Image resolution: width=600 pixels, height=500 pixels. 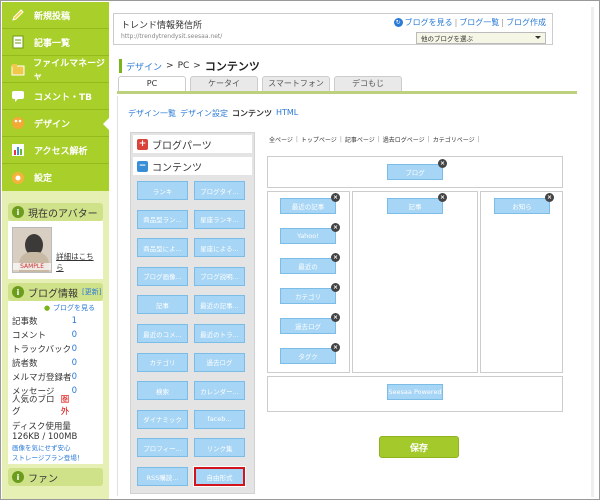 I want to click on save-button: 保存, so click(x=419, y=447).